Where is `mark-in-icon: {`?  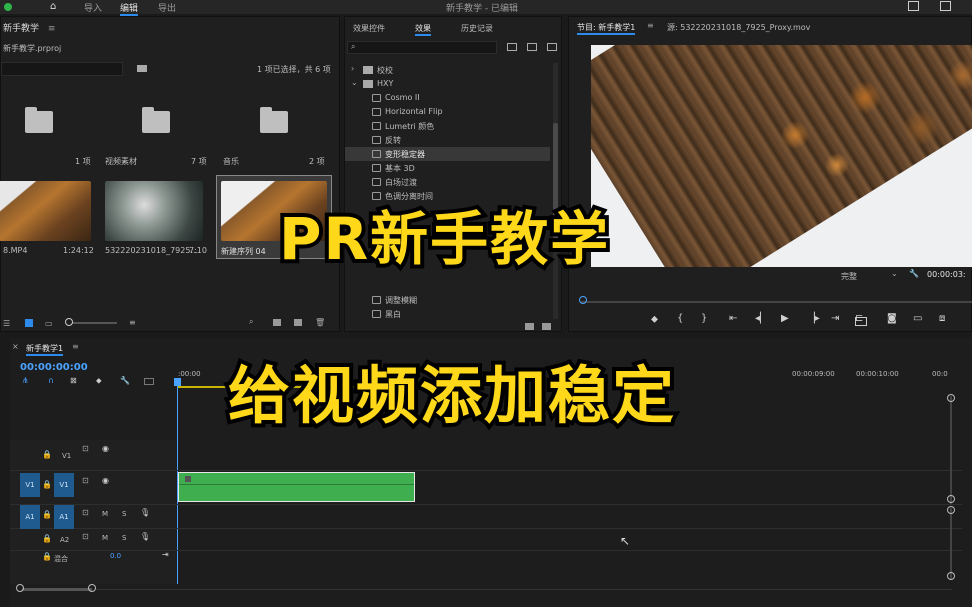
mark-in-icon: { is located at coordinates (680, 318).